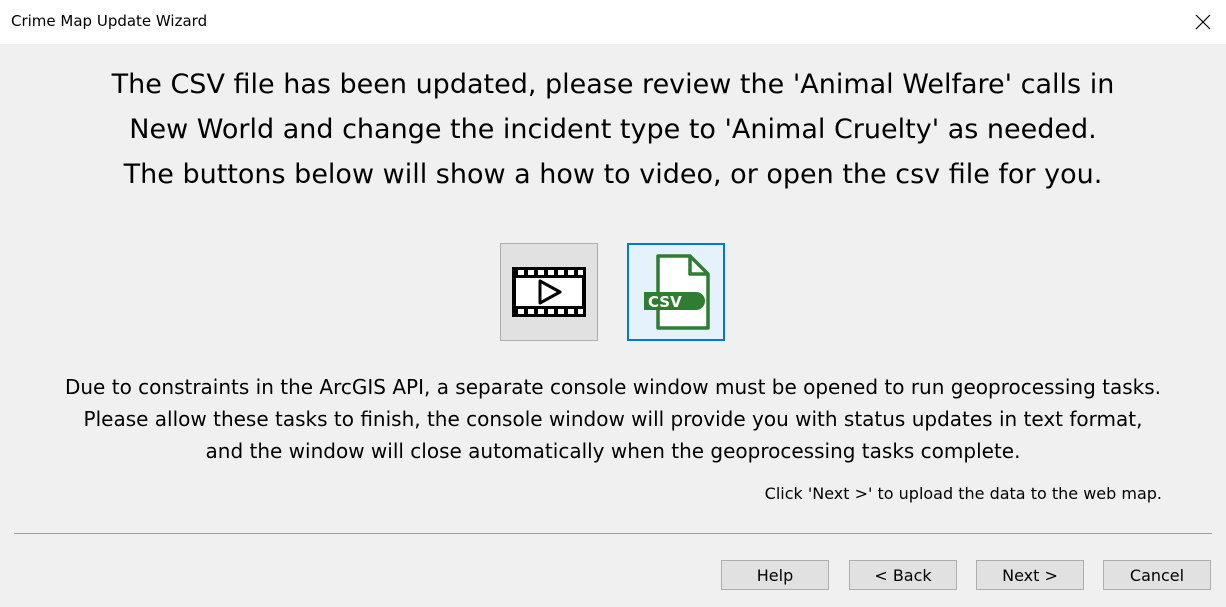  Describe the element at coordinates (613, 22) in the screenshot. I see `title-bar: Crime Map Update Wizard` at that location.